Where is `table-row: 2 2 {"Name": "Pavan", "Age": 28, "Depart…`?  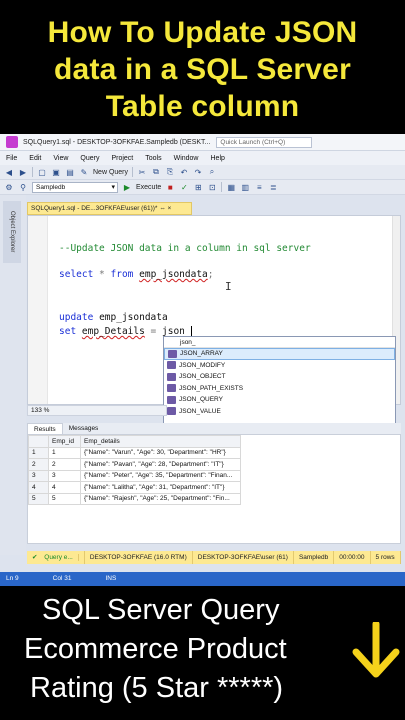 table-row: 2 2 {"Name": "Pavan", "Age": 28, "Depart… is located at coordinates (134, 464).